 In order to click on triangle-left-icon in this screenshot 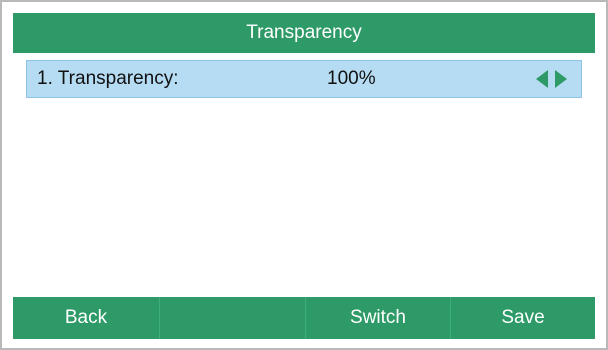, I will do `click(542, 79)`.